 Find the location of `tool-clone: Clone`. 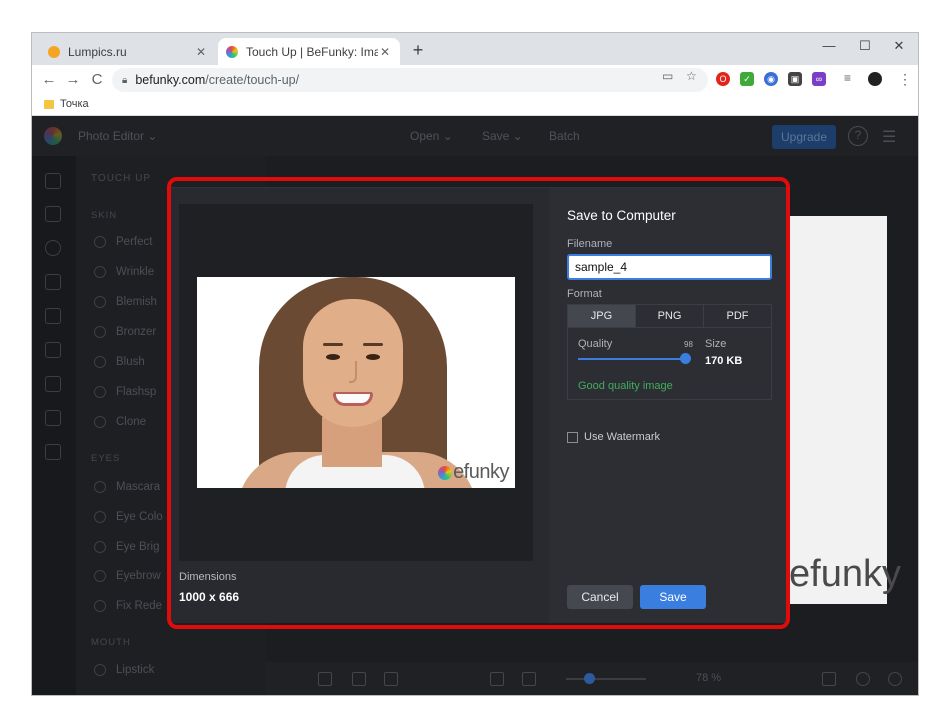

tool-clone: Clone is located at coordinates (120, 422).